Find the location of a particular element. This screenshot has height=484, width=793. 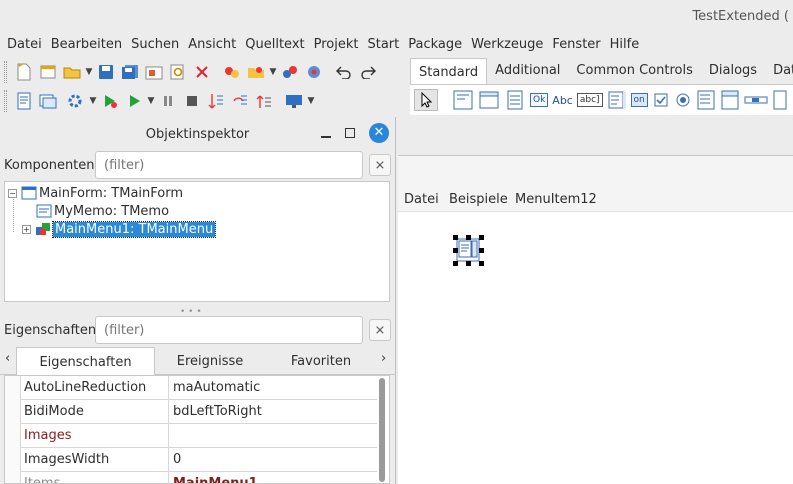

tree-node-mainmenu1: + MainMenu1: TMainMenu is located at coordinates (119, 229).